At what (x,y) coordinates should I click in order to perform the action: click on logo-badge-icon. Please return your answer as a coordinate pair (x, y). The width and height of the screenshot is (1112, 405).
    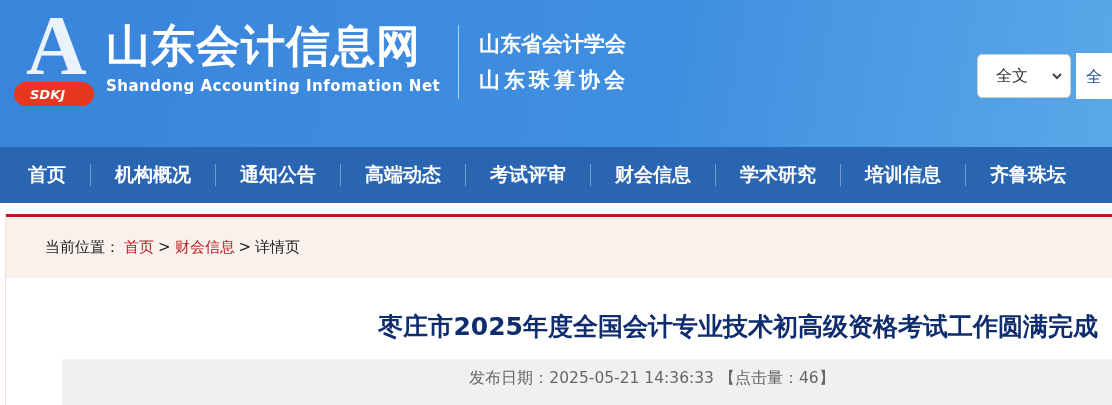
    Looking at the image, I should click on (54, 94).